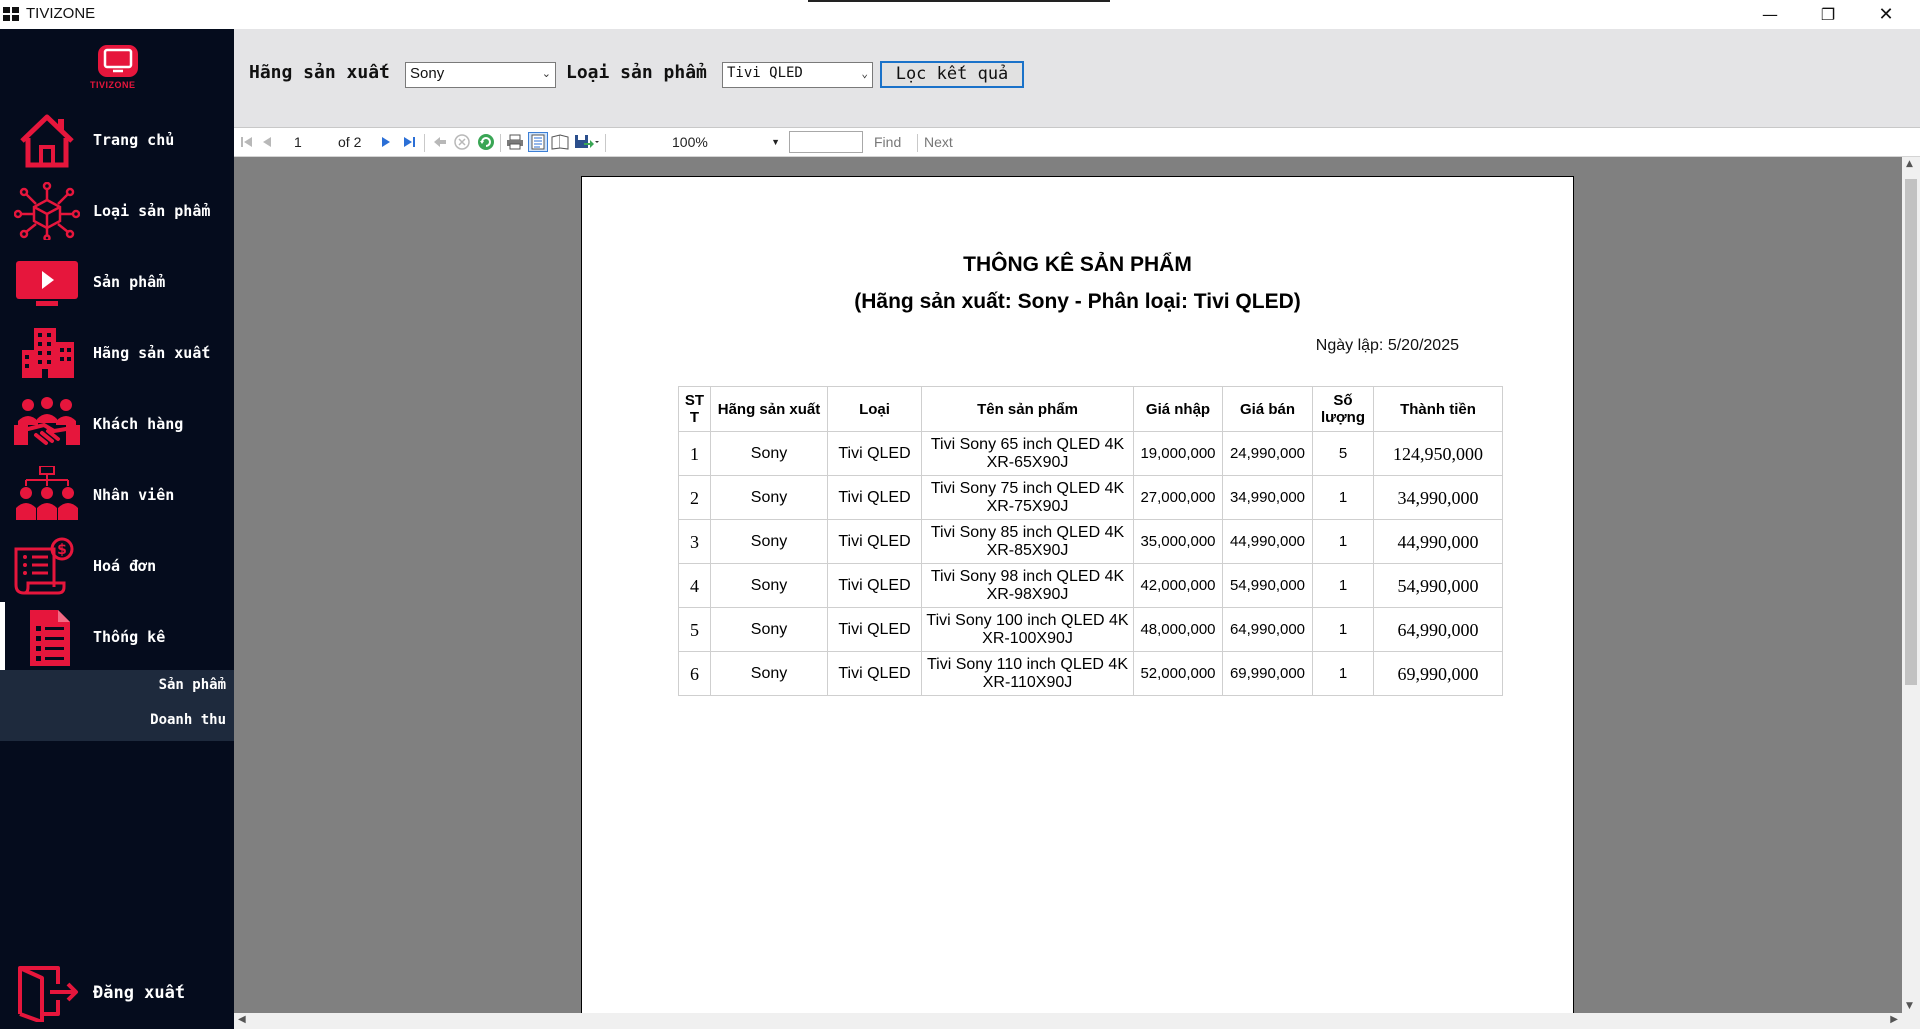 The width and height of the screenshot is (1920, 1029). Describe the element at coordinates (1178, 497) in the screenshot. I see `cell-cost: 27,000,000` at that location.